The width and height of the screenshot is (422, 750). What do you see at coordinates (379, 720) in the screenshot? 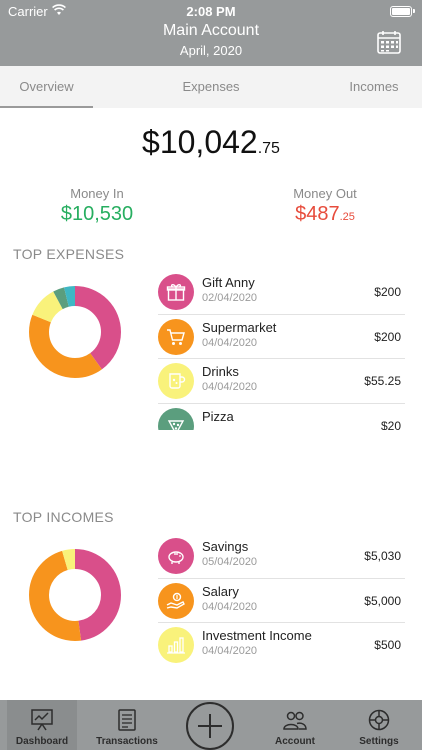
I see `settings-icon` at bounding box center [379, 720].